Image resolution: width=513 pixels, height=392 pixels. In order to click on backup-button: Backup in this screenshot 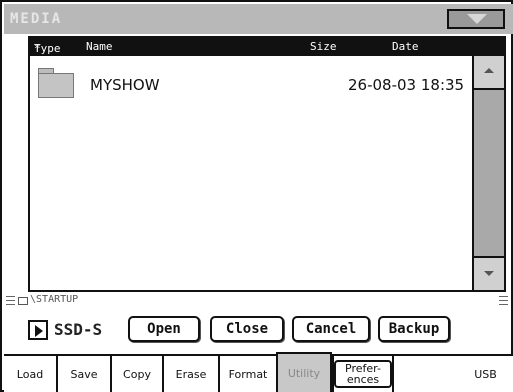, I will do `click(414, 329)`.